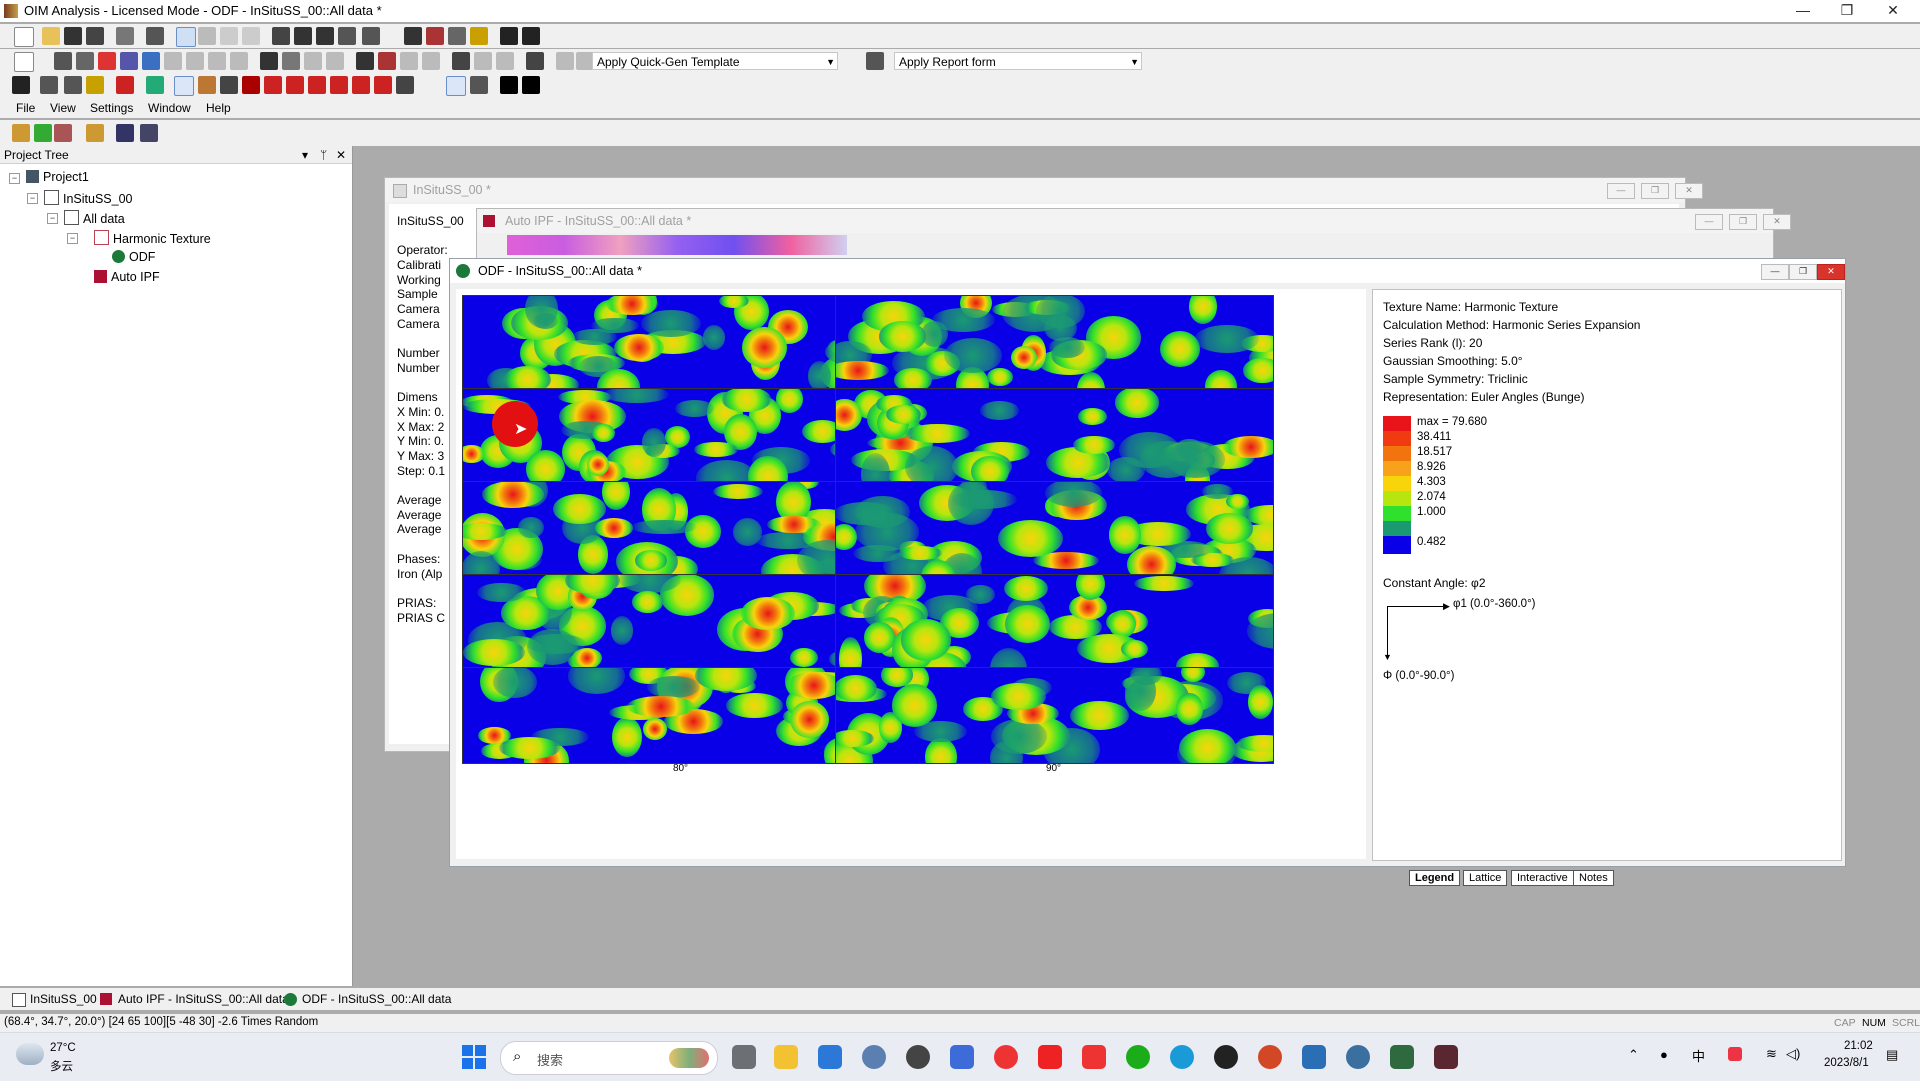  I want to click on star-icon, so click(317, 85).